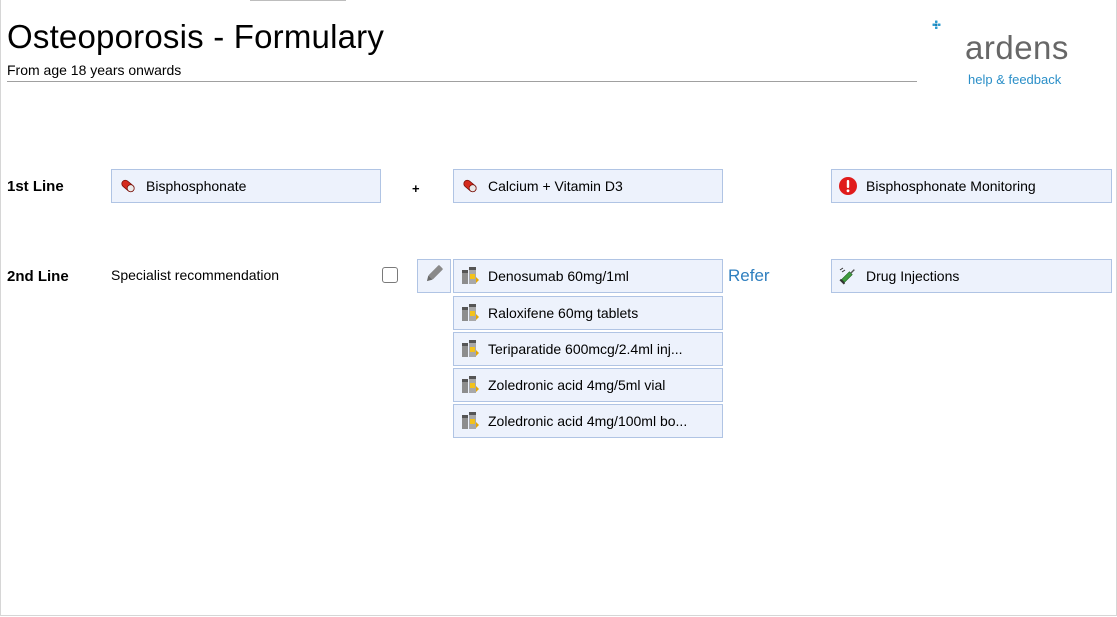 This screenshot has width=1117, height=617. Describe the element at coordinates (390, 275) in the screenshot. I see `specialist-checkbox` at that location.